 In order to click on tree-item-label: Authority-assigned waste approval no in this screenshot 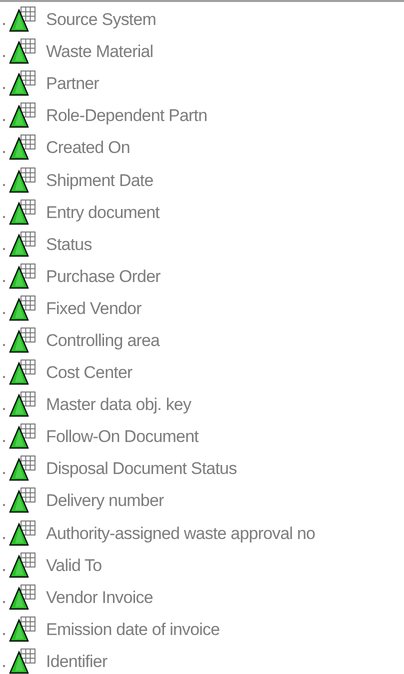, I will do `click(181, 534)`.